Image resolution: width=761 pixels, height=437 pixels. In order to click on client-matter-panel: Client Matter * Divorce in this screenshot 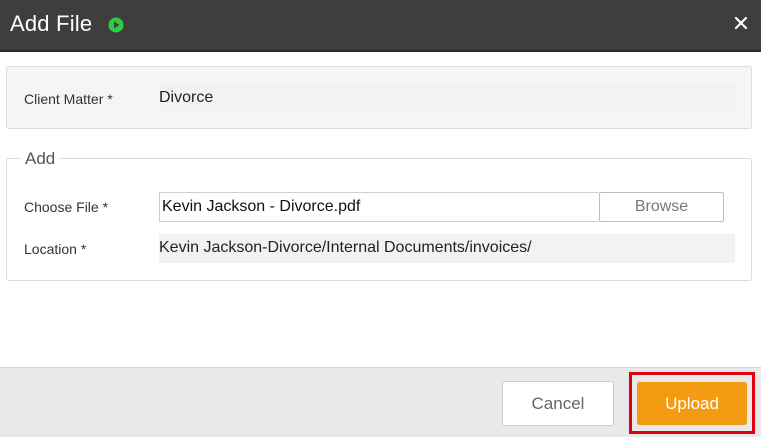, I will do `click(379, 97)`.